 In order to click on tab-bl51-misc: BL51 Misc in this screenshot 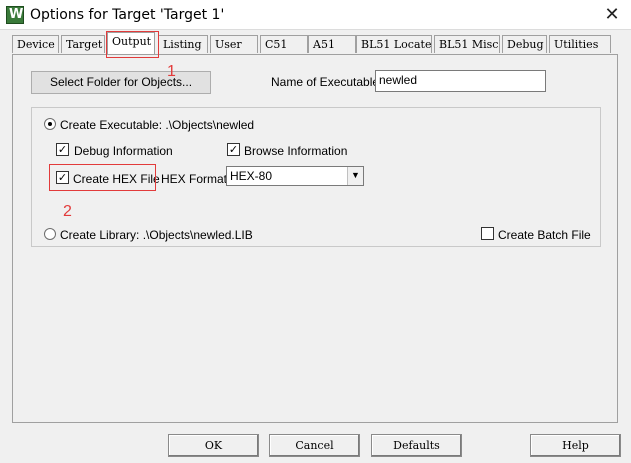, I will do `click(467, 44)`.